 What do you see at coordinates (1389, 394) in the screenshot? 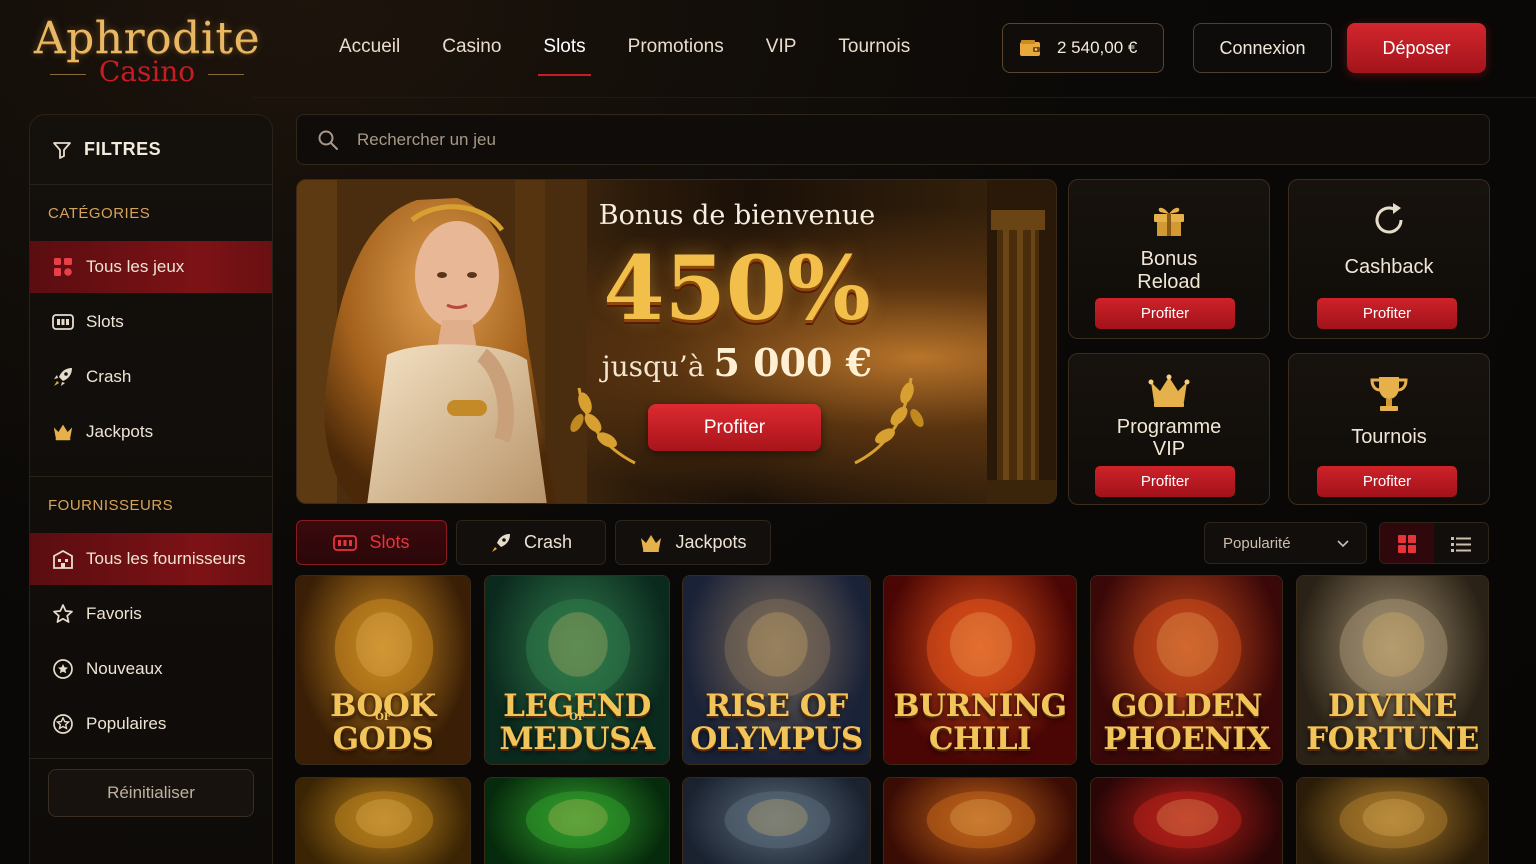
I see `trophy-icon` at bounding box center [1389, 394].